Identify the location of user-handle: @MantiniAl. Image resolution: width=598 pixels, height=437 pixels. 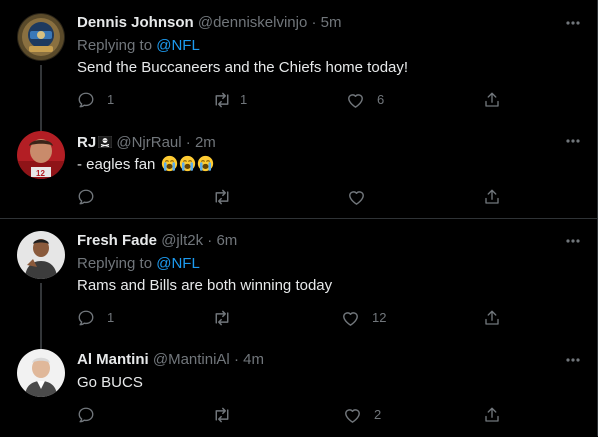
(191, 359).